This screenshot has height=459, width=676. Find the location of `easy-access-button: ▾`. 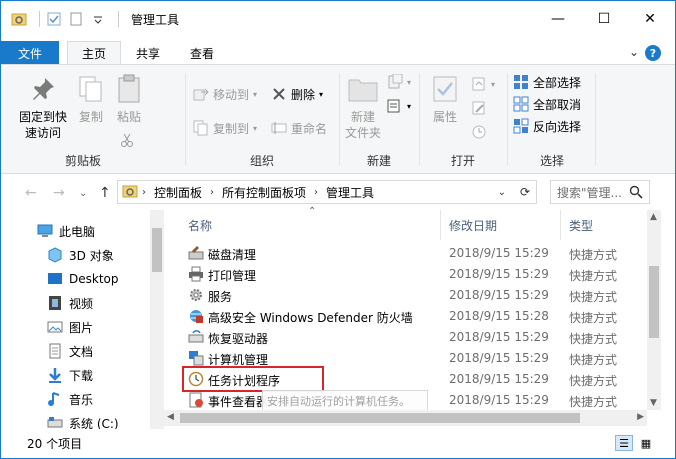

easy-access-button: ▾ is located at coordinates (399, 106).